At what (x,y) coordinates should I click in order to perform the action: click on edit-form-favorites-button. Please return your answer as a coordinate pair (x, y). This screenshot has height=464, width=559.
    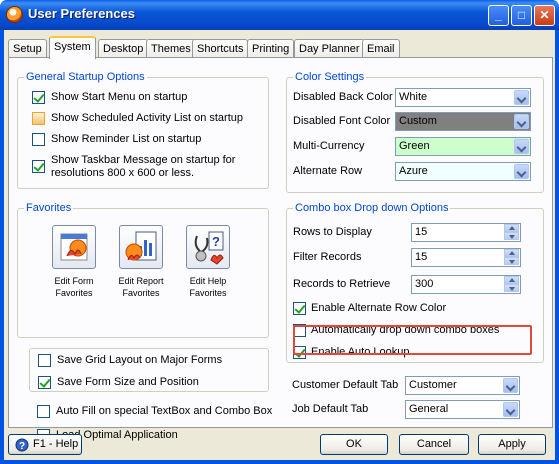
    Looking at the image, I should click on (74, 247).